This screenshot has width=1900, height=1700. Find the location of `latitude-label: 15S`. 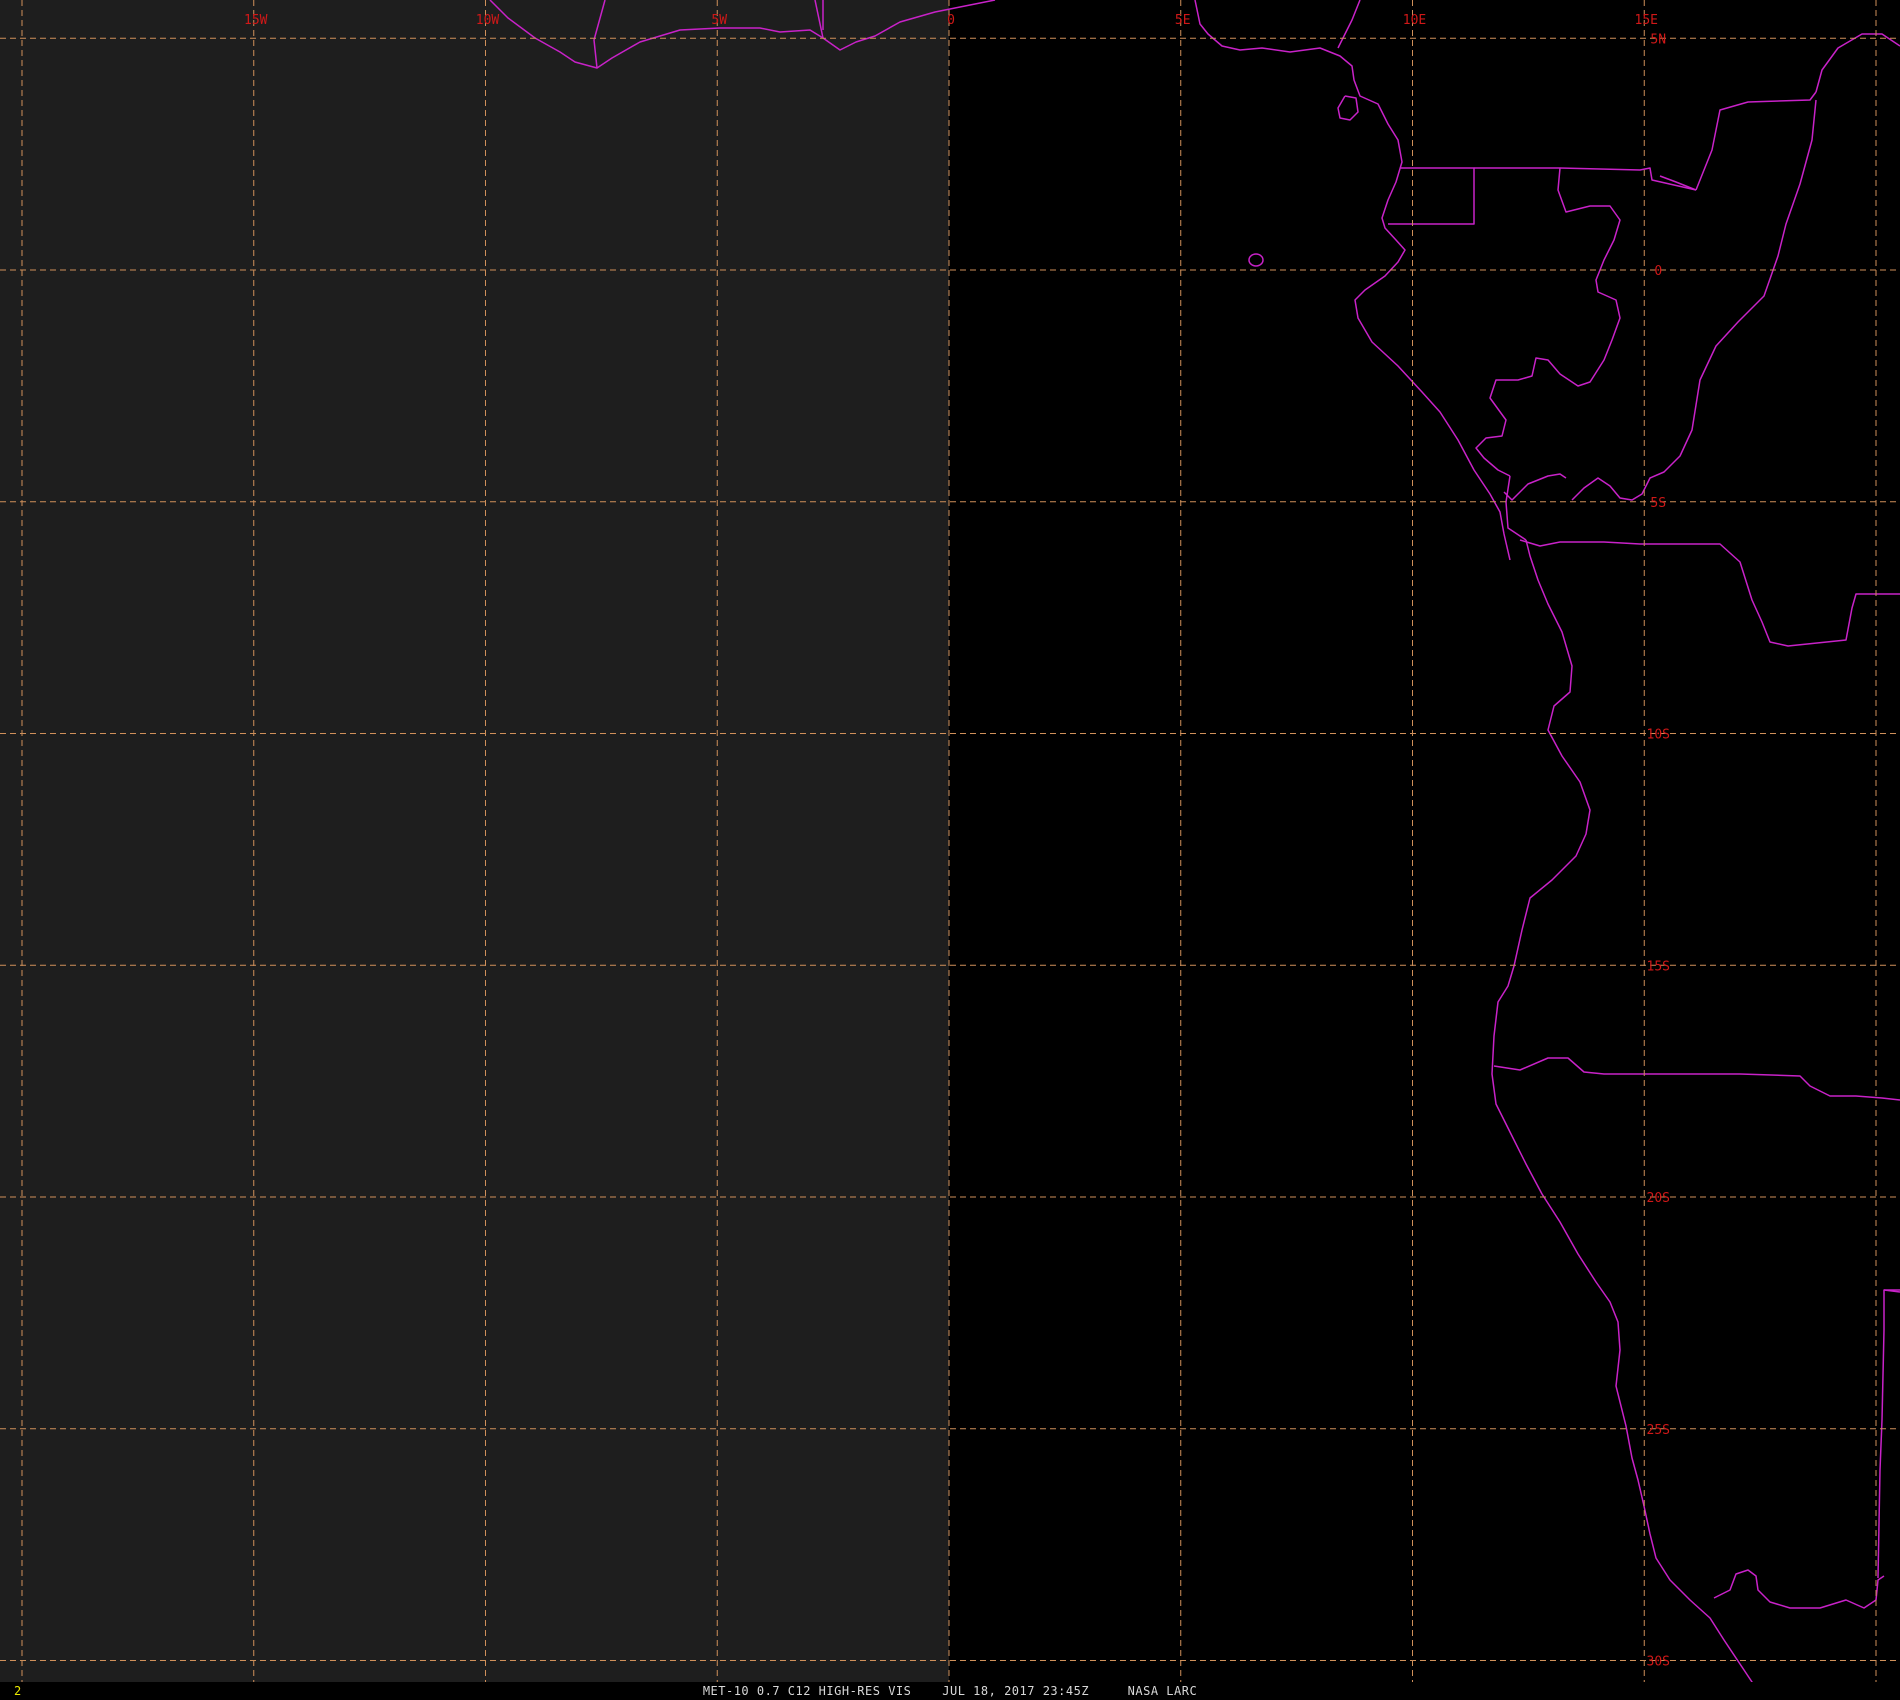

latitude-label: 15S is located at coordinates (1658, 966).